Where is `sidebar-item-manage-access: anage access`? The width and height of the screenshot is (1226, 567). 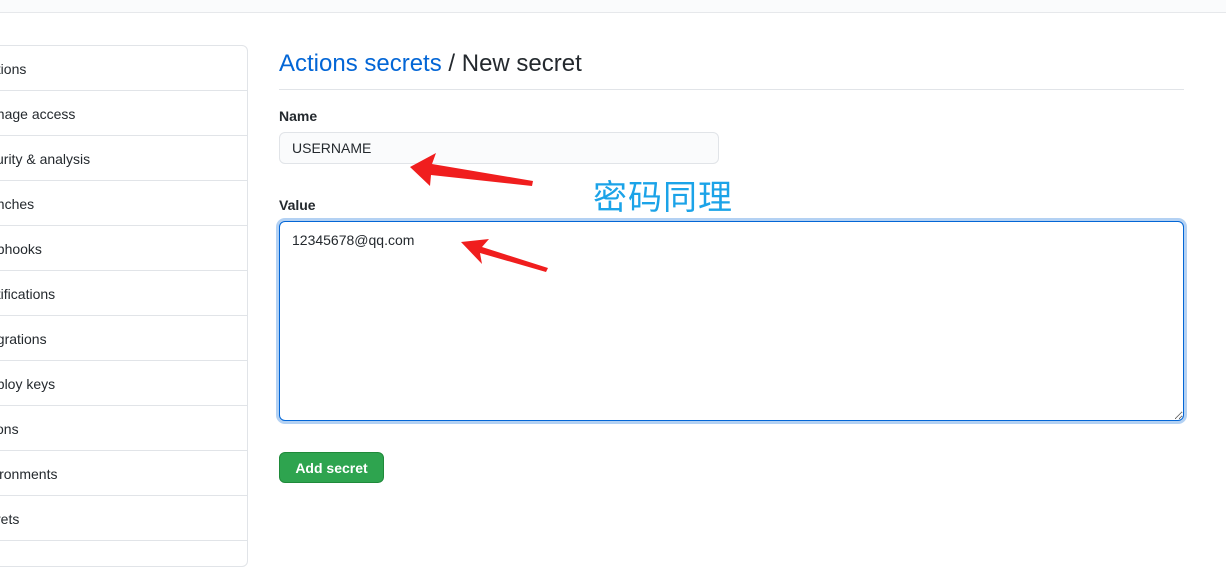
sidebar-item-manage-access: anage access is located at coordinates (123, 113).